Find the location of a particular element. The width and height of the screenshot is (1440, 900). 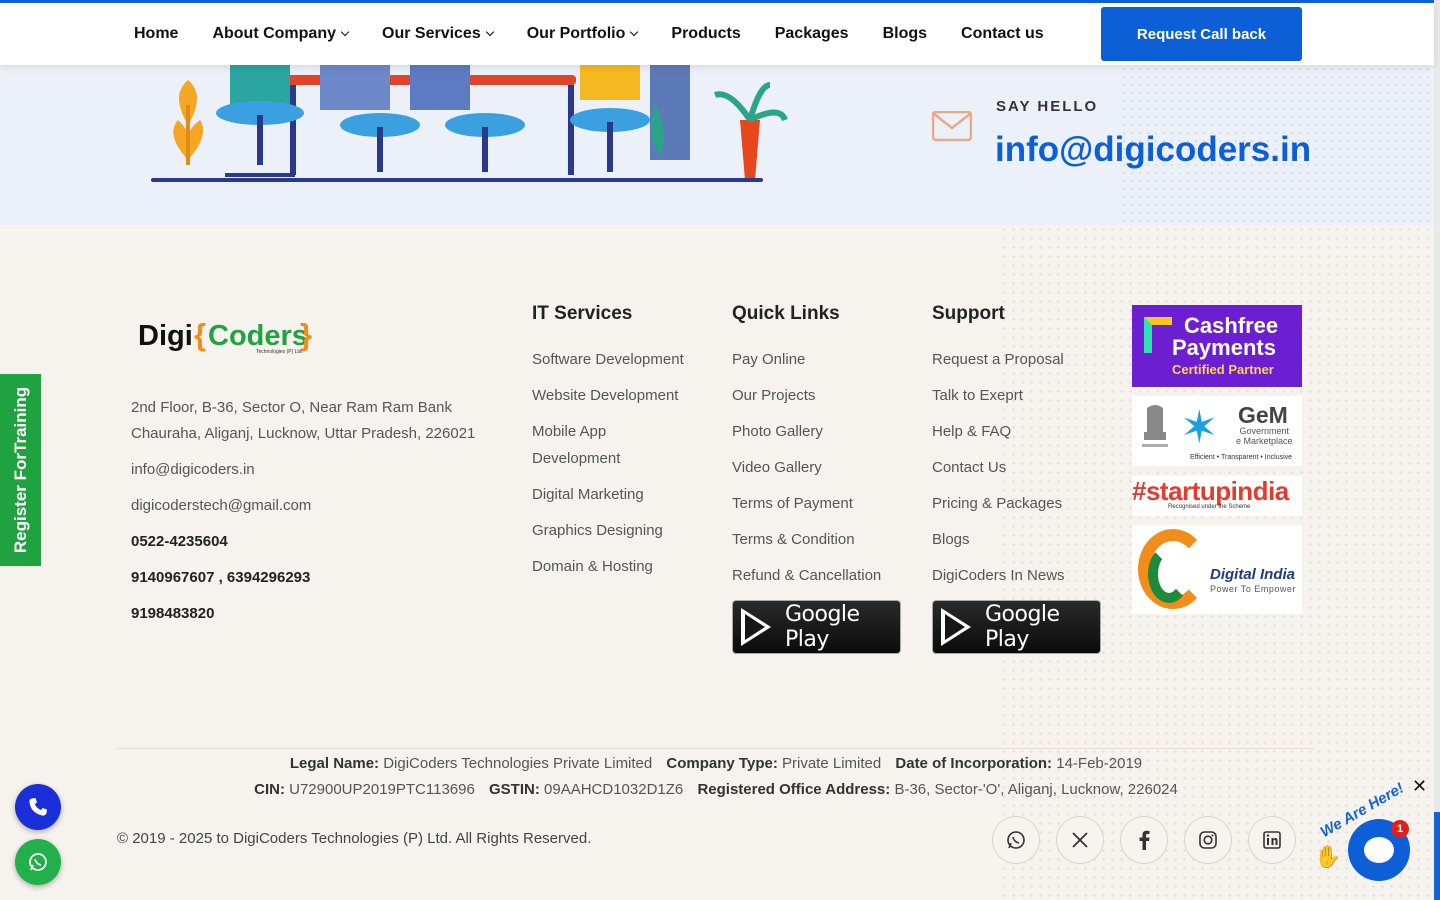

hello-email-link: info@digicoders.in is located at coordinates (1153, 150).